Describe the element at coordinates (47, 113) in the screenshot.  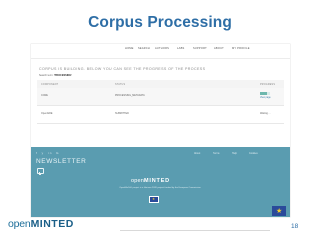
I see `row-component: OpenAIRE` at that location.